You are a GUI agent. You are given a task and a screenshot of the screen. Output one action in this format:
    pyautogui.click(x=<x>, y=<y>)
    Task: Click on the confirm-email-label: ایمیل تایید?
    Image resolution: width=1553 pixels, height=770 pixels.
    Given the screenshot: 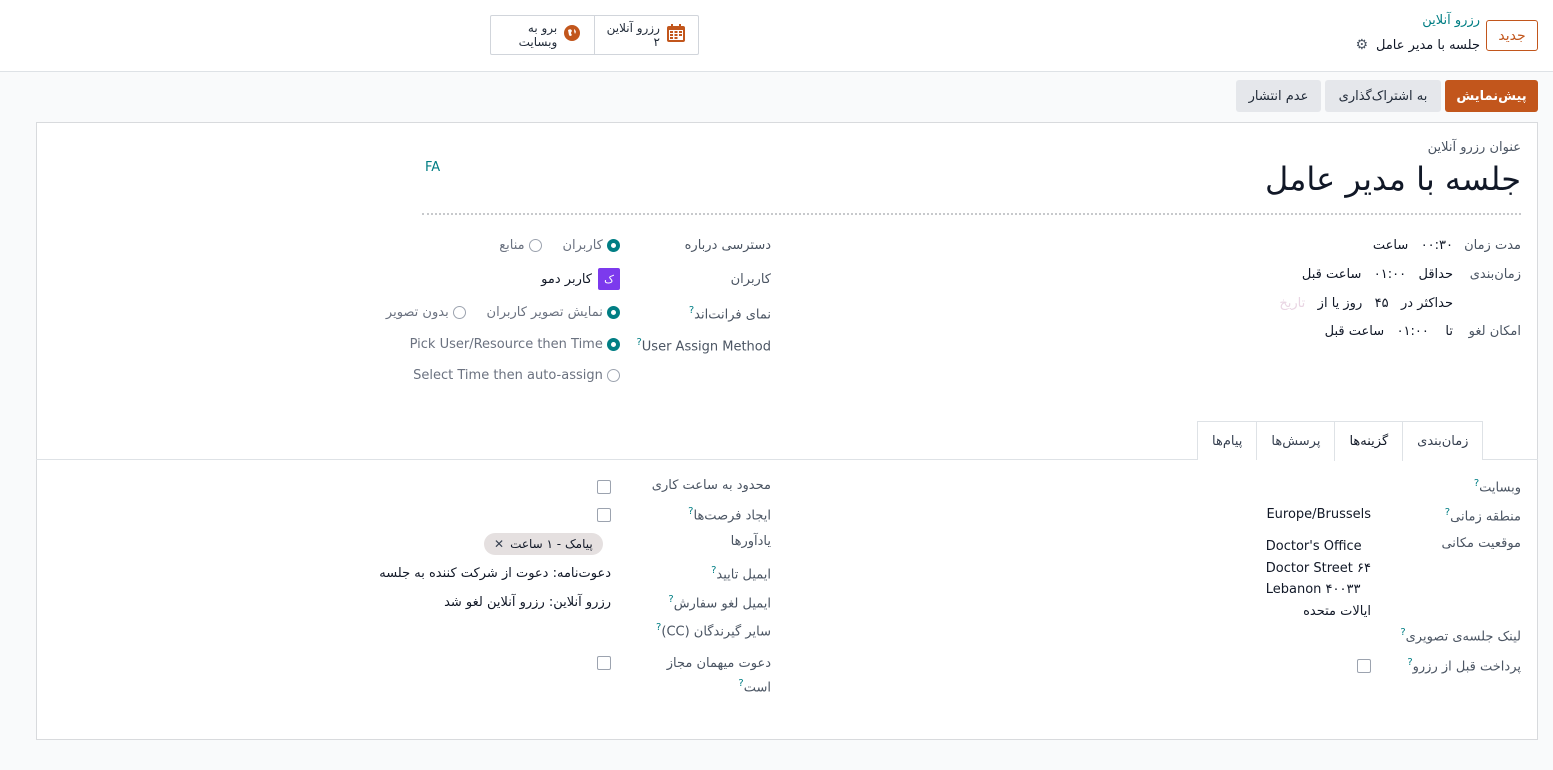 What is the action you would take?
    pyautogui.click(x=741, y=573)
    